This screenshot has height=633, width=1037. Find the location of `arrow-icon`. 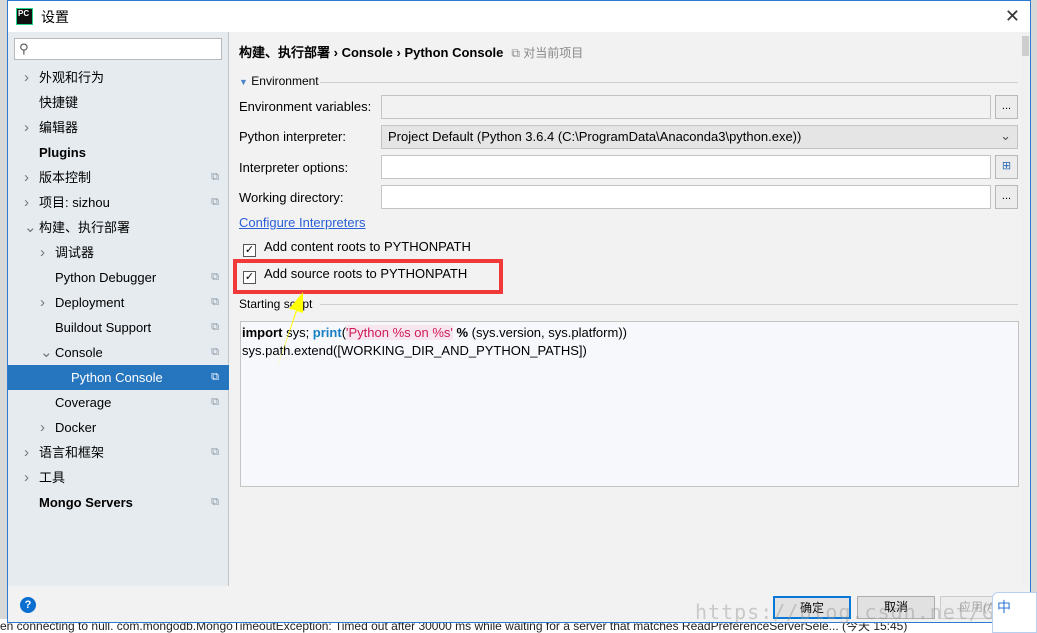

arrow-icon is located at coordinates (290, 330).